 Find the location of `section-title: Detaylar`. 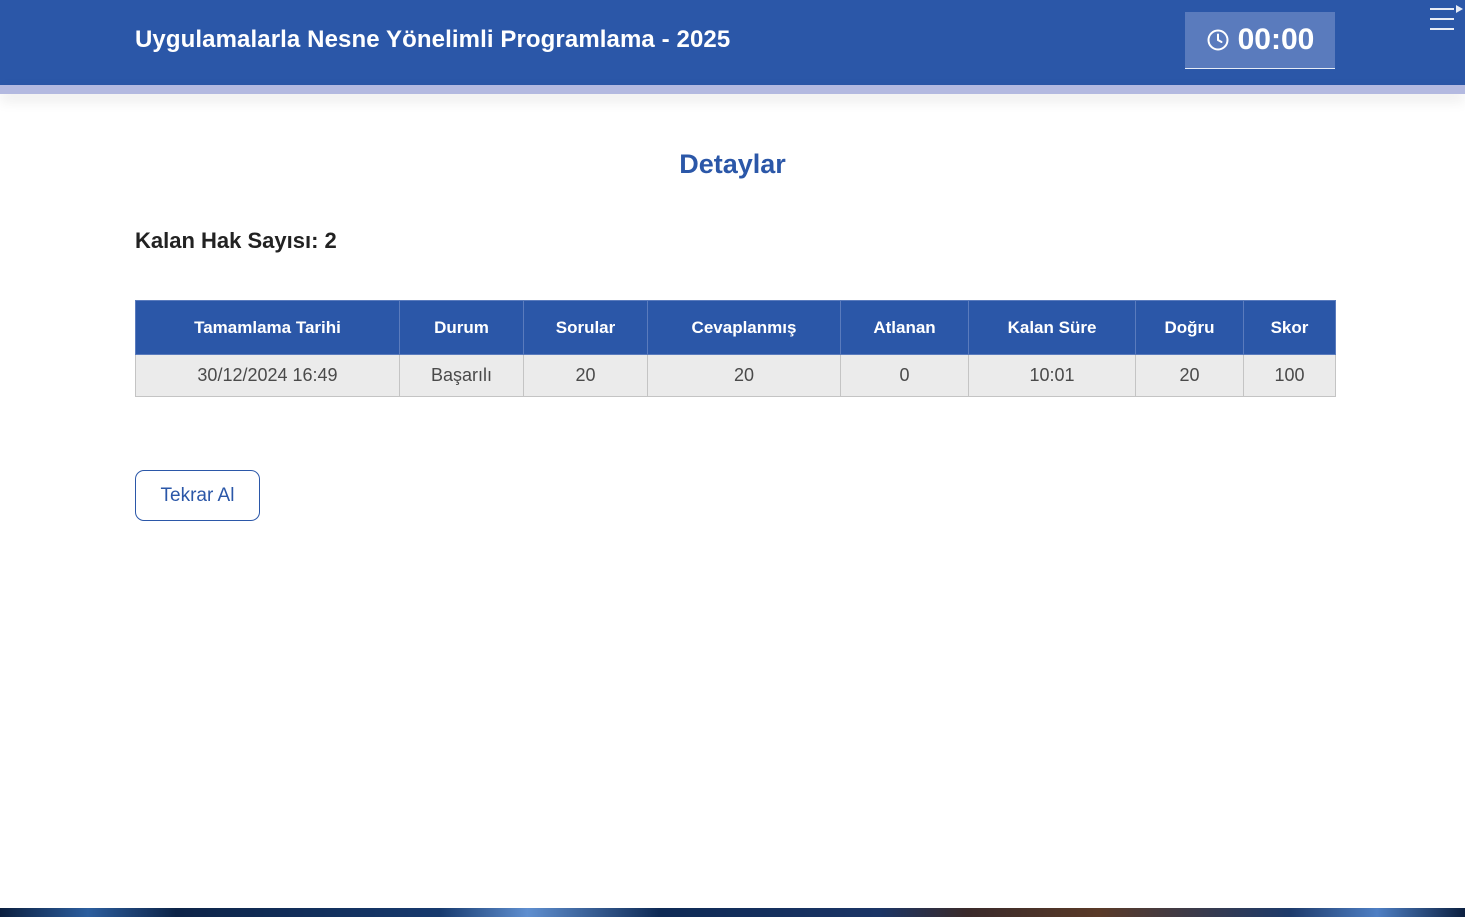

section-title: Detaylar is located at coordinates (732, 164).